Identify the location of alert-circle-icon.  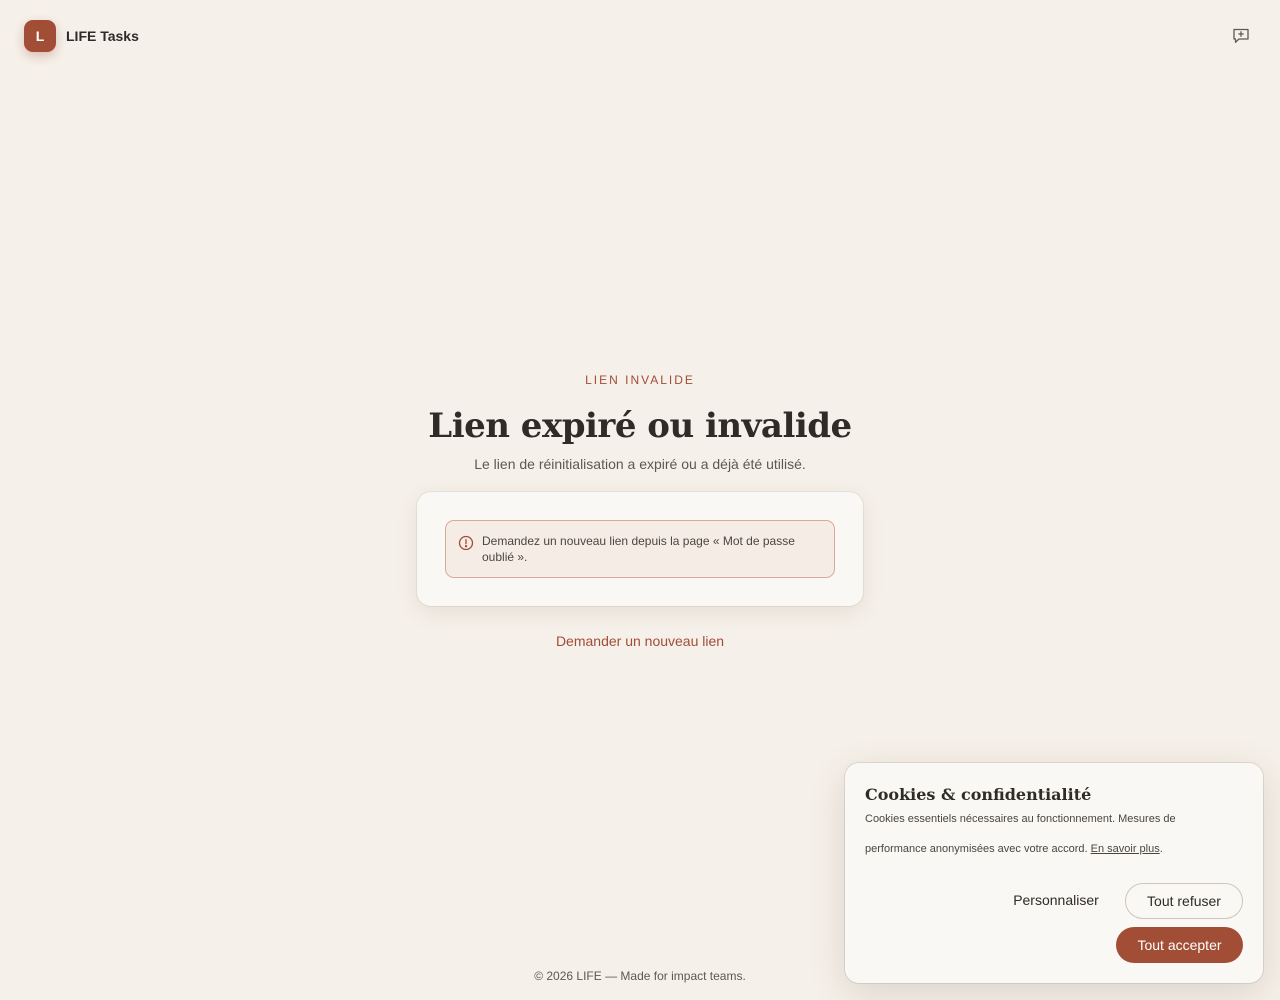
(466, 543).